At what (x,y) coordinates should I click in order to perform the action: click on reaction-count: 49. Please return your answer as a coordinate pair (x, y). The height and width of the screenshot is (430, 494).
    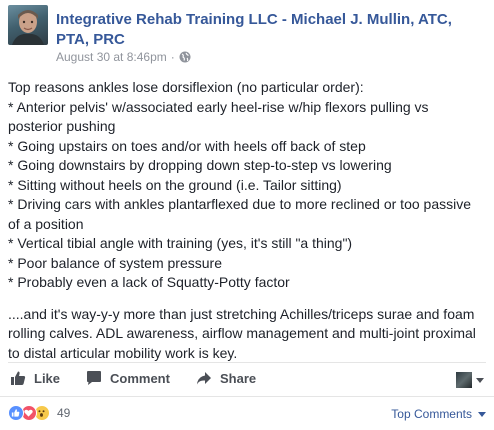
    Looking at the image, I should click on (63, 413).